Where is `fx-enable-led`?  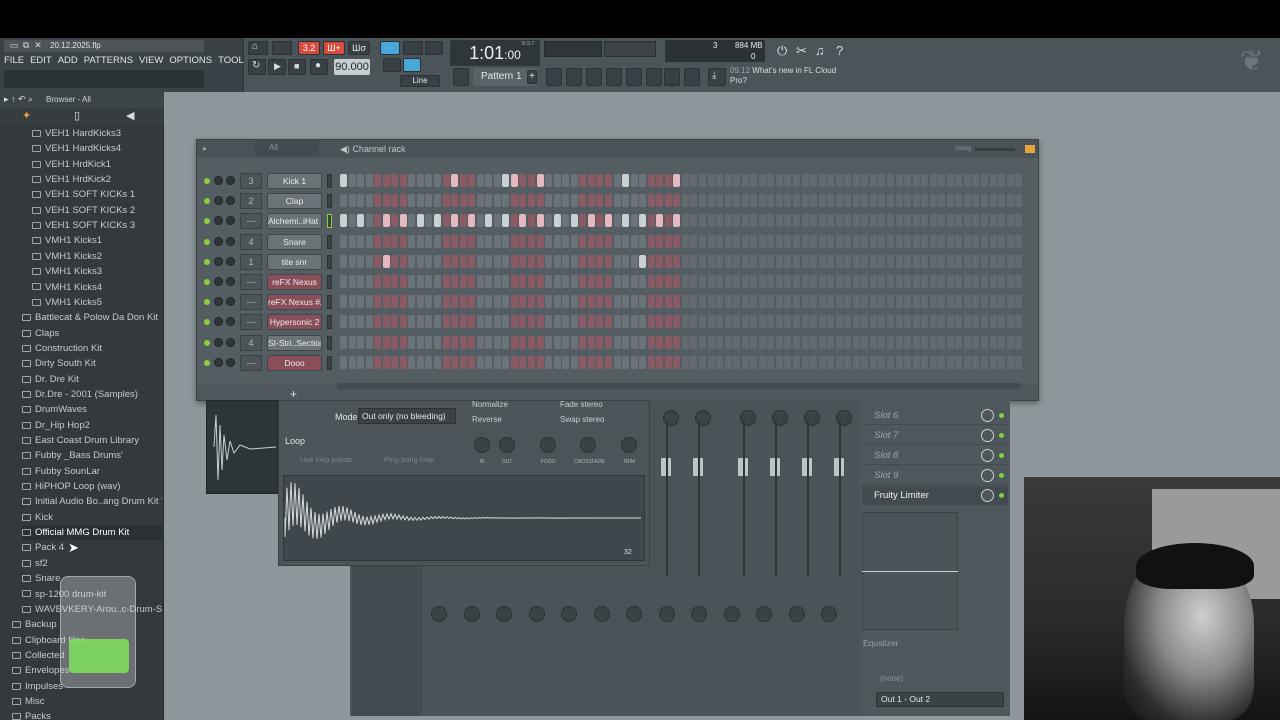
fx-enable-led is located at coordinates (1001, 475).